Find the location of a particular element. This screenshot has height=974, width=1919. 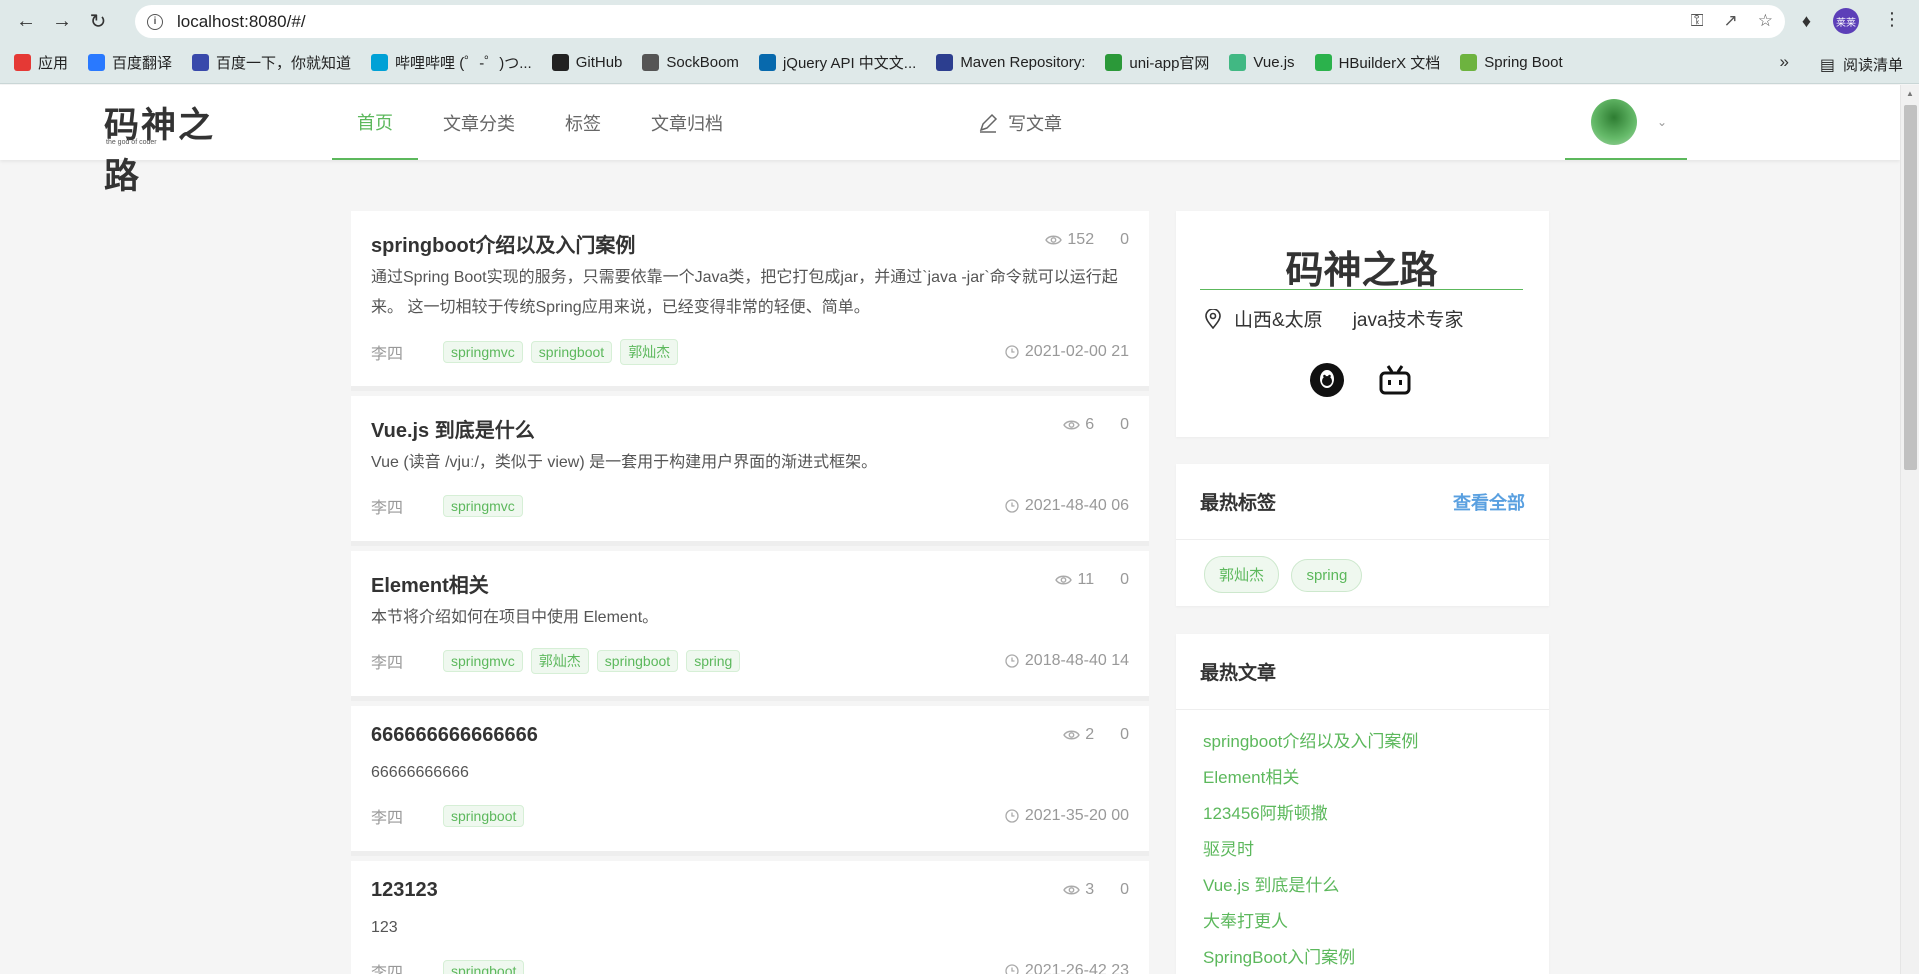

scroll-thumb is located at coordinates (1910, 287).